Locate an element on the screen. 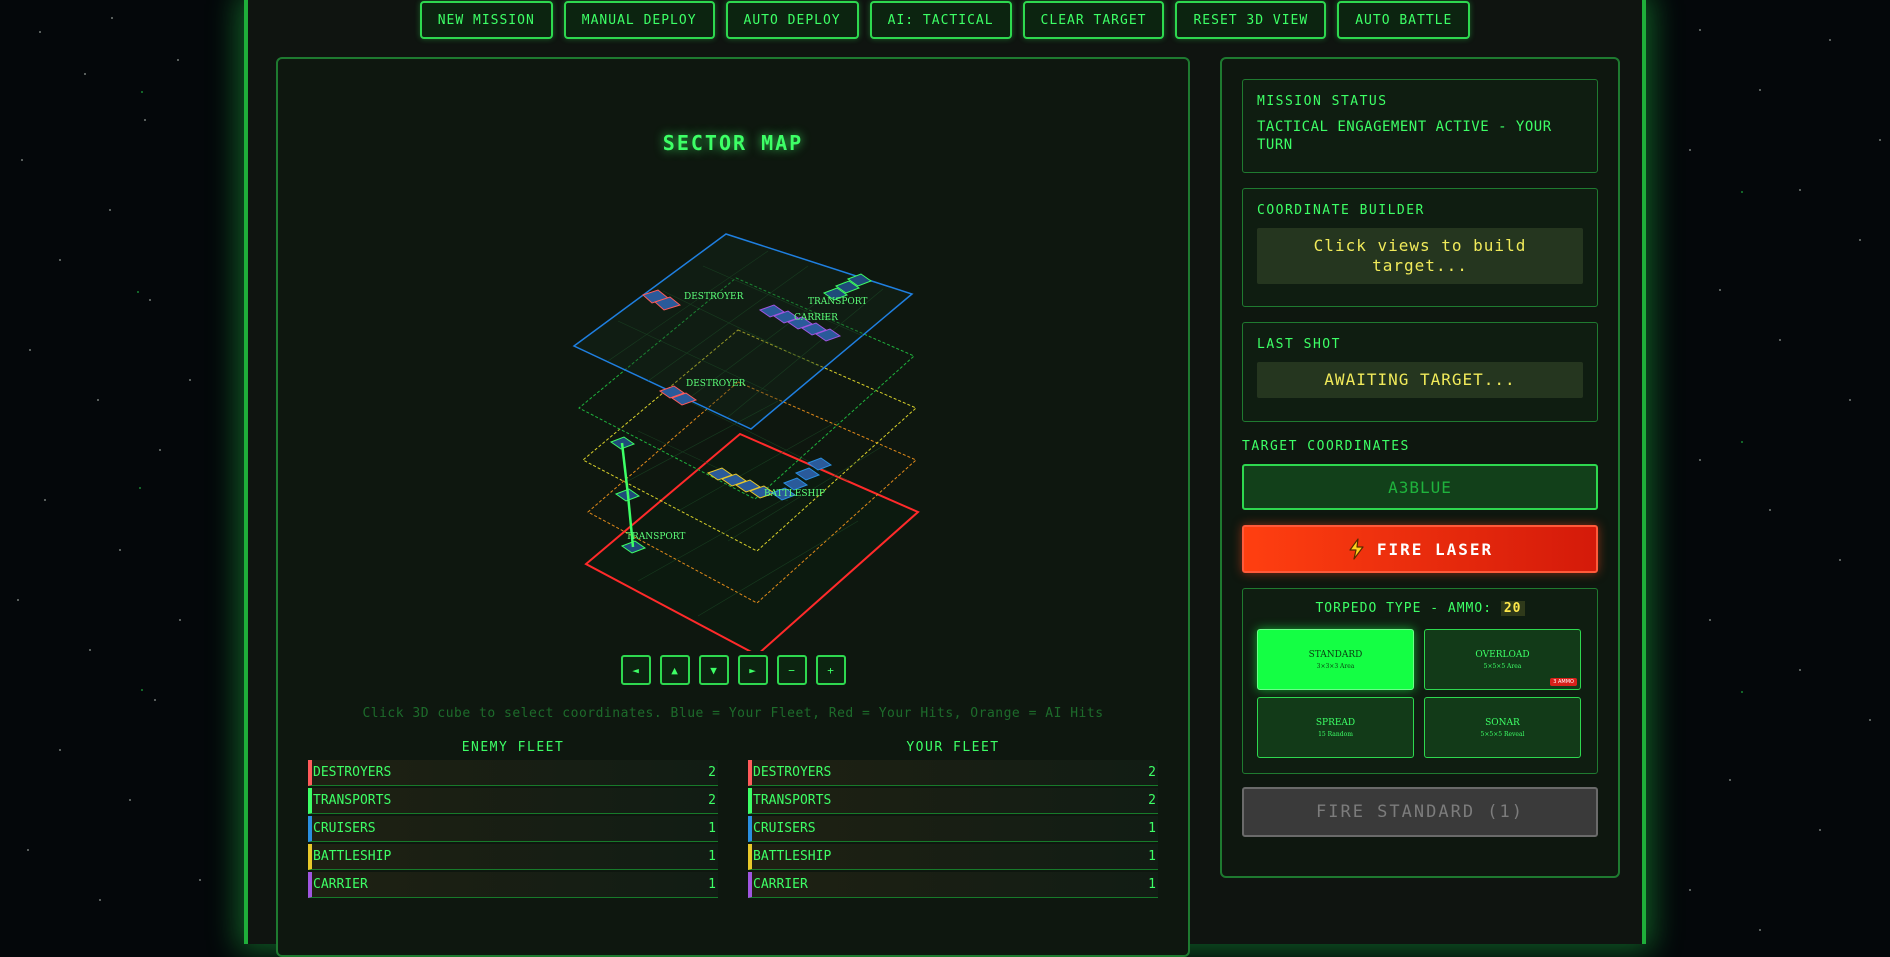 This screenshot has height=957, width=1890. auto-battle-button: AUTO BATTLE is located at coordinates (1404, 20).